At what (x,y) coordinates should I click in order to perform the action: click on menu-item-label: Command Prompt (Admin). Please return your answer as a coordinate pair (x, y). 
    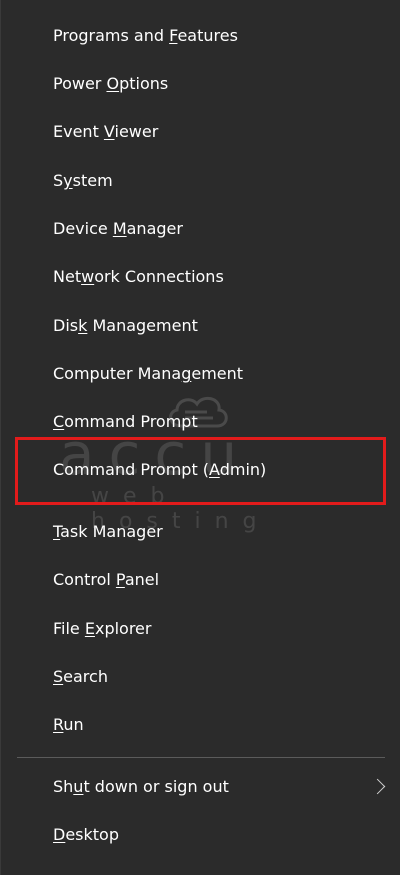
    Looking at the image, I should click on (160, 469).